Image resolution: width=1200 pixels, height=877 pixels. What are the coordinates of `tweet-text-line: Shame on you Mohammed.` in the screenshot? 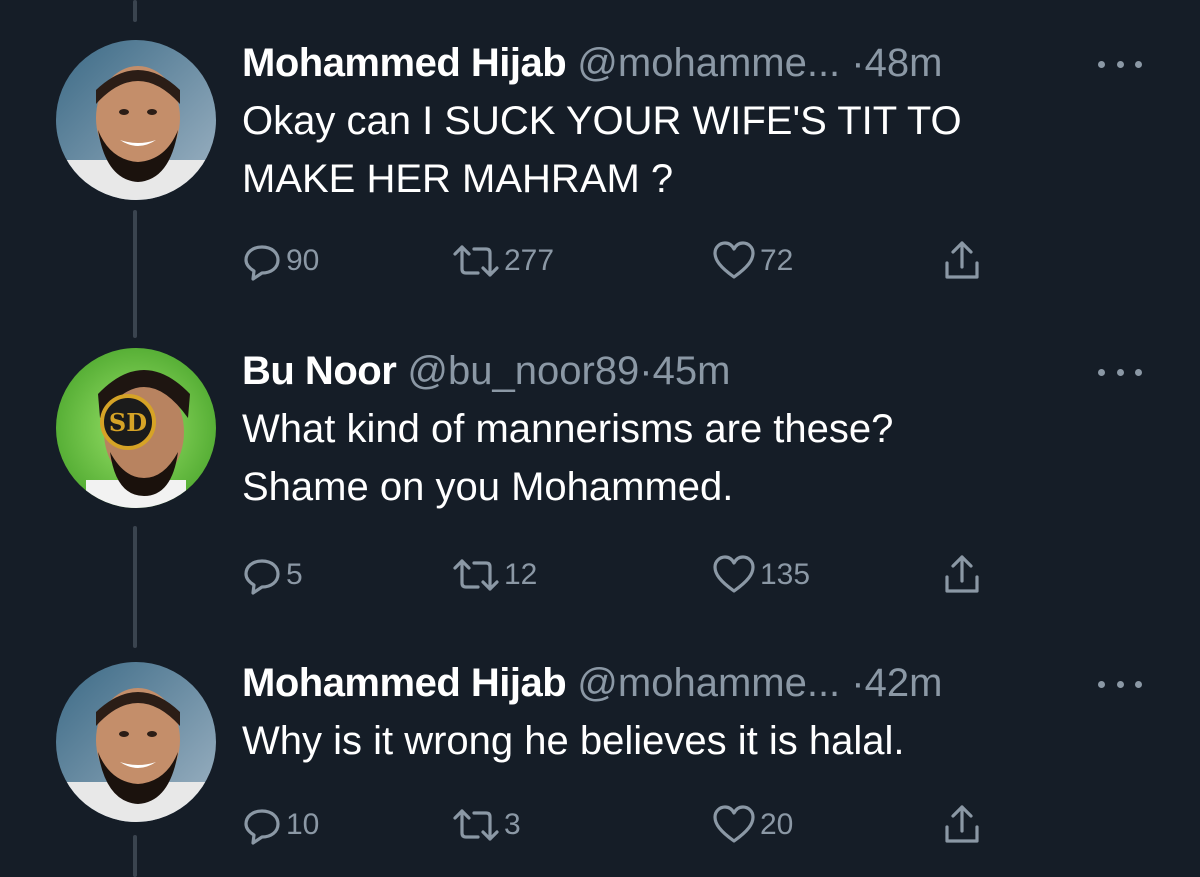 It's located at (488, 487).